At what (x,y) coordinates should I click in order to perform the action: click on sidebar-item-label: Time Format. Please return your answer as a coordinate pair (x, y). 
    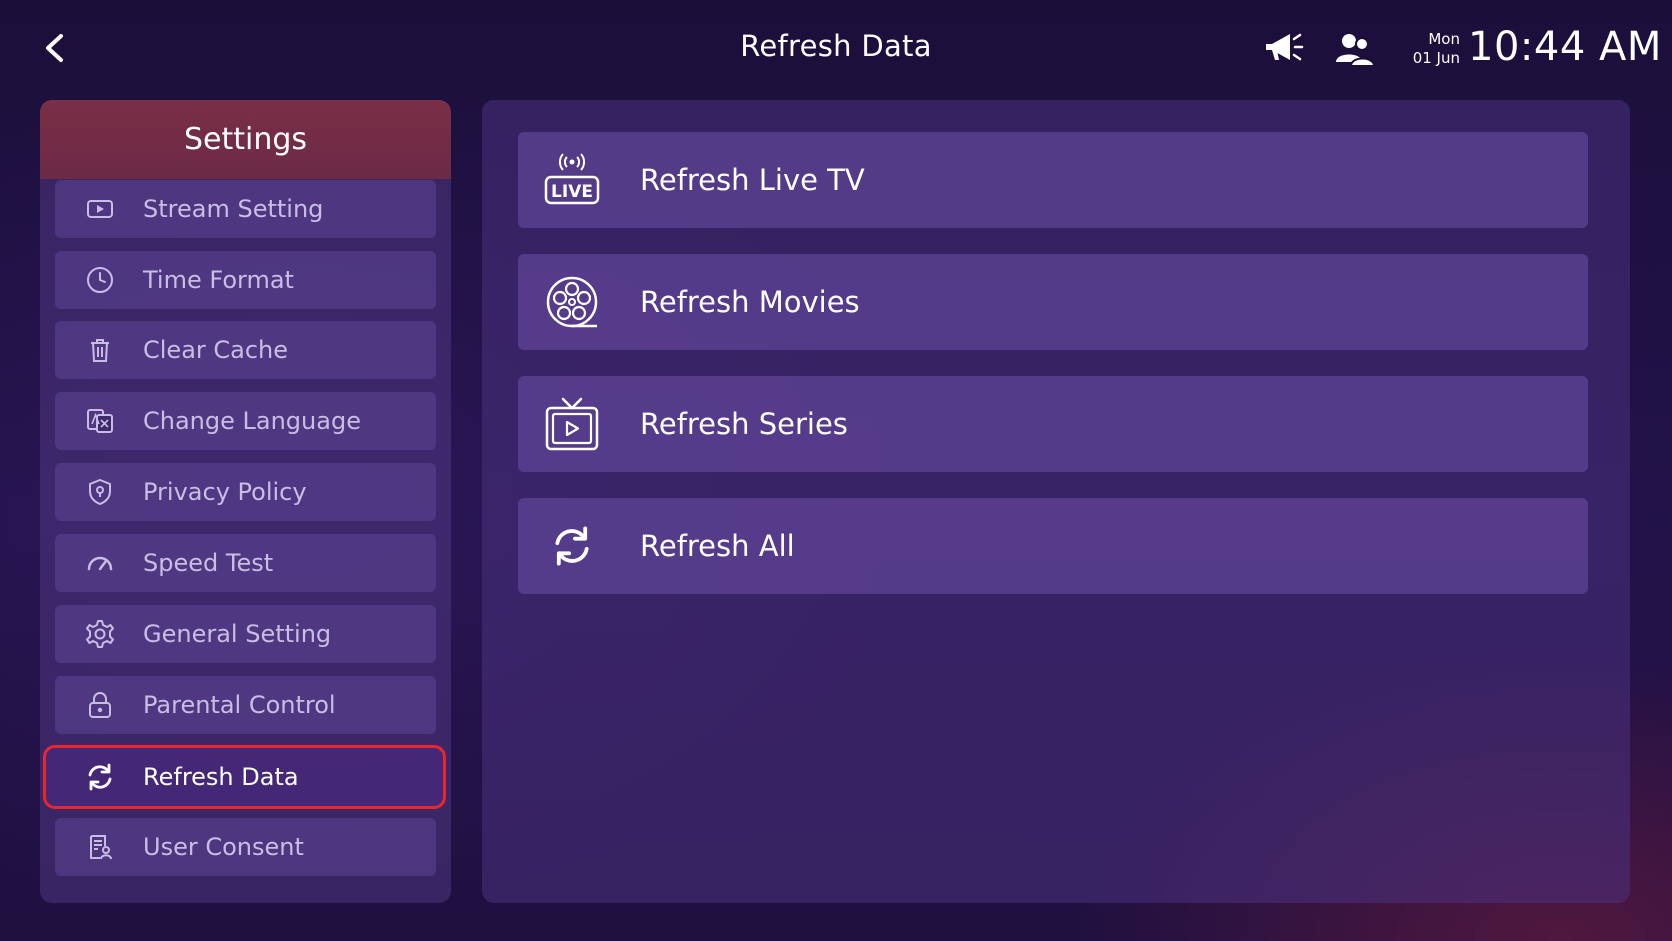
    Looking at the image, I should click on (218, 280).